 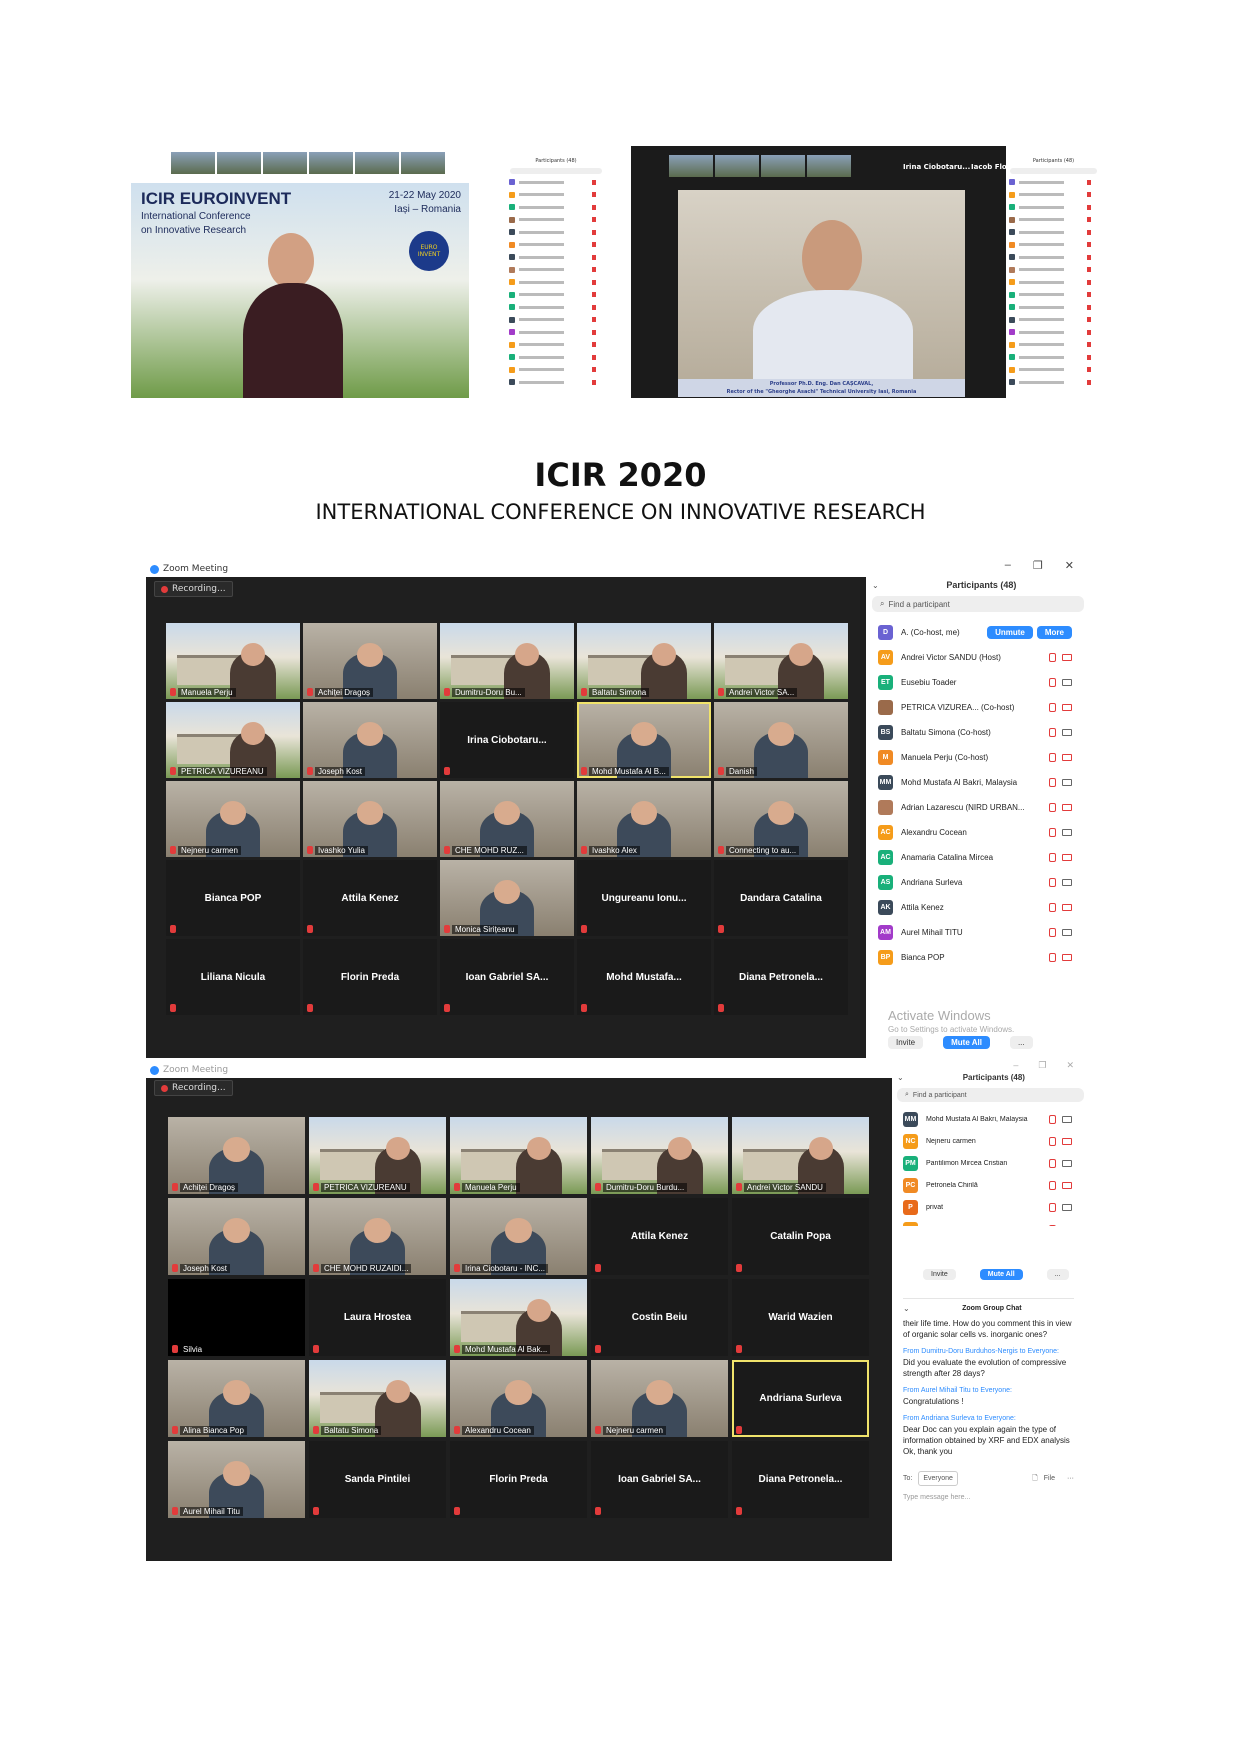 I want to click on video-tile-aurel-mihail-titu: Aurel Mihail Titu, so click(x=236, y=1479).